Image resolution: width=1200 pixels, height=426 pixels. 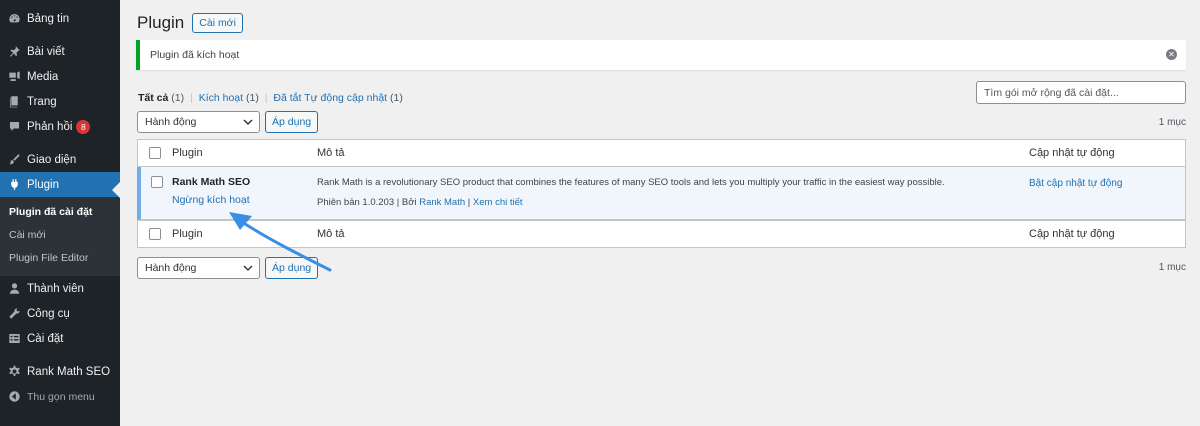 What do you see at coordinates (178, 98) in the screenshot?
I see `filter-all-count: (1)` at bounding box center [178, 98].